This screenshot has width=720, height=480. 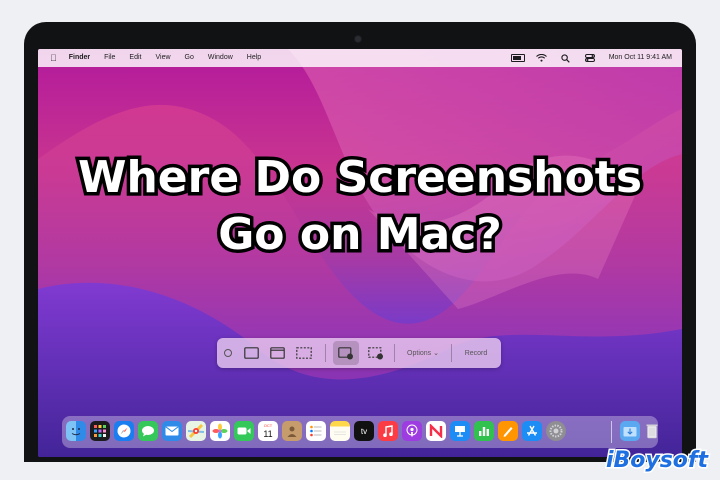 I want to click on calendar-day: 11, so click(x=268, y=434).